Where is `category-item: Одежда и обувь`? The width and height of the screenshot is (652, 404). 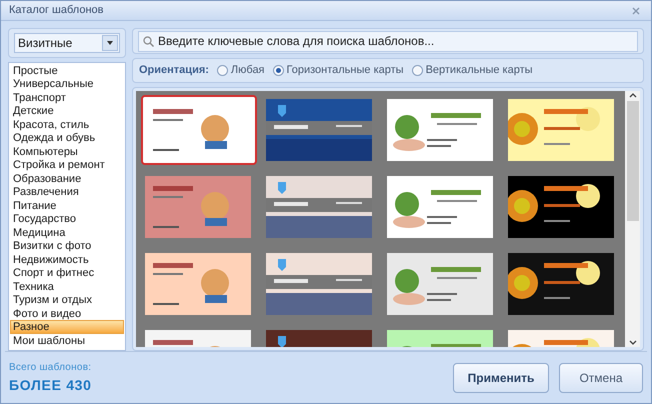
category-item: Одежда и обувь is located at coordinates (67, 138).